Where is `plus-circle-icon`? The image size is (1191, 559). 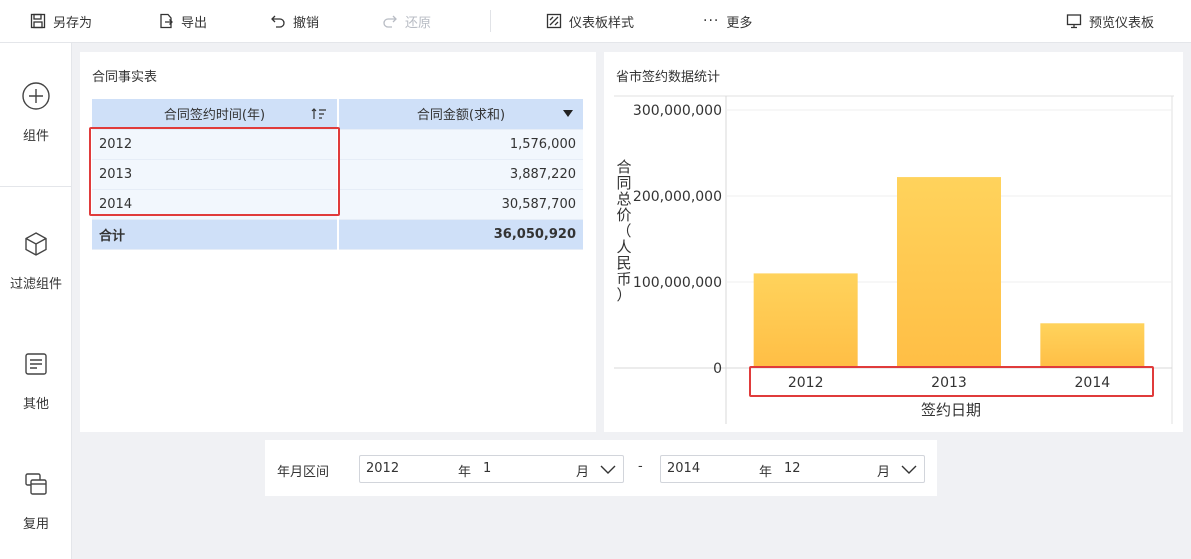 plus-circle-icon is located at coordinates (36, 96).